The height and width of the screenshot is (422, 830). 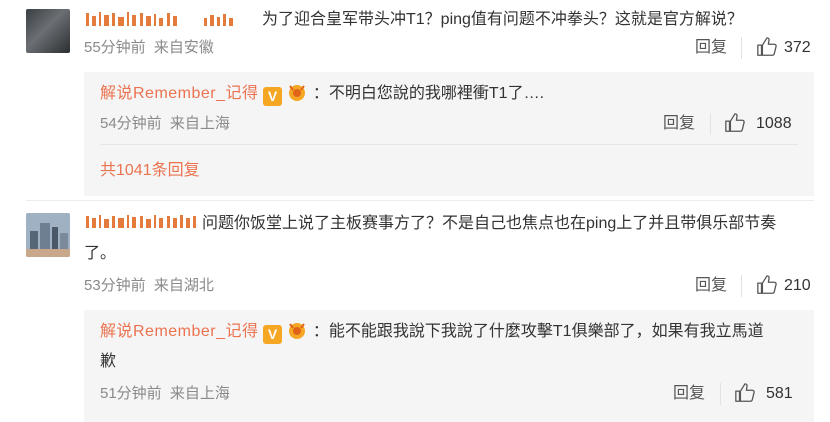 I want to click on sub-reply-text-continued: 歉, so click(x=108, y=361).